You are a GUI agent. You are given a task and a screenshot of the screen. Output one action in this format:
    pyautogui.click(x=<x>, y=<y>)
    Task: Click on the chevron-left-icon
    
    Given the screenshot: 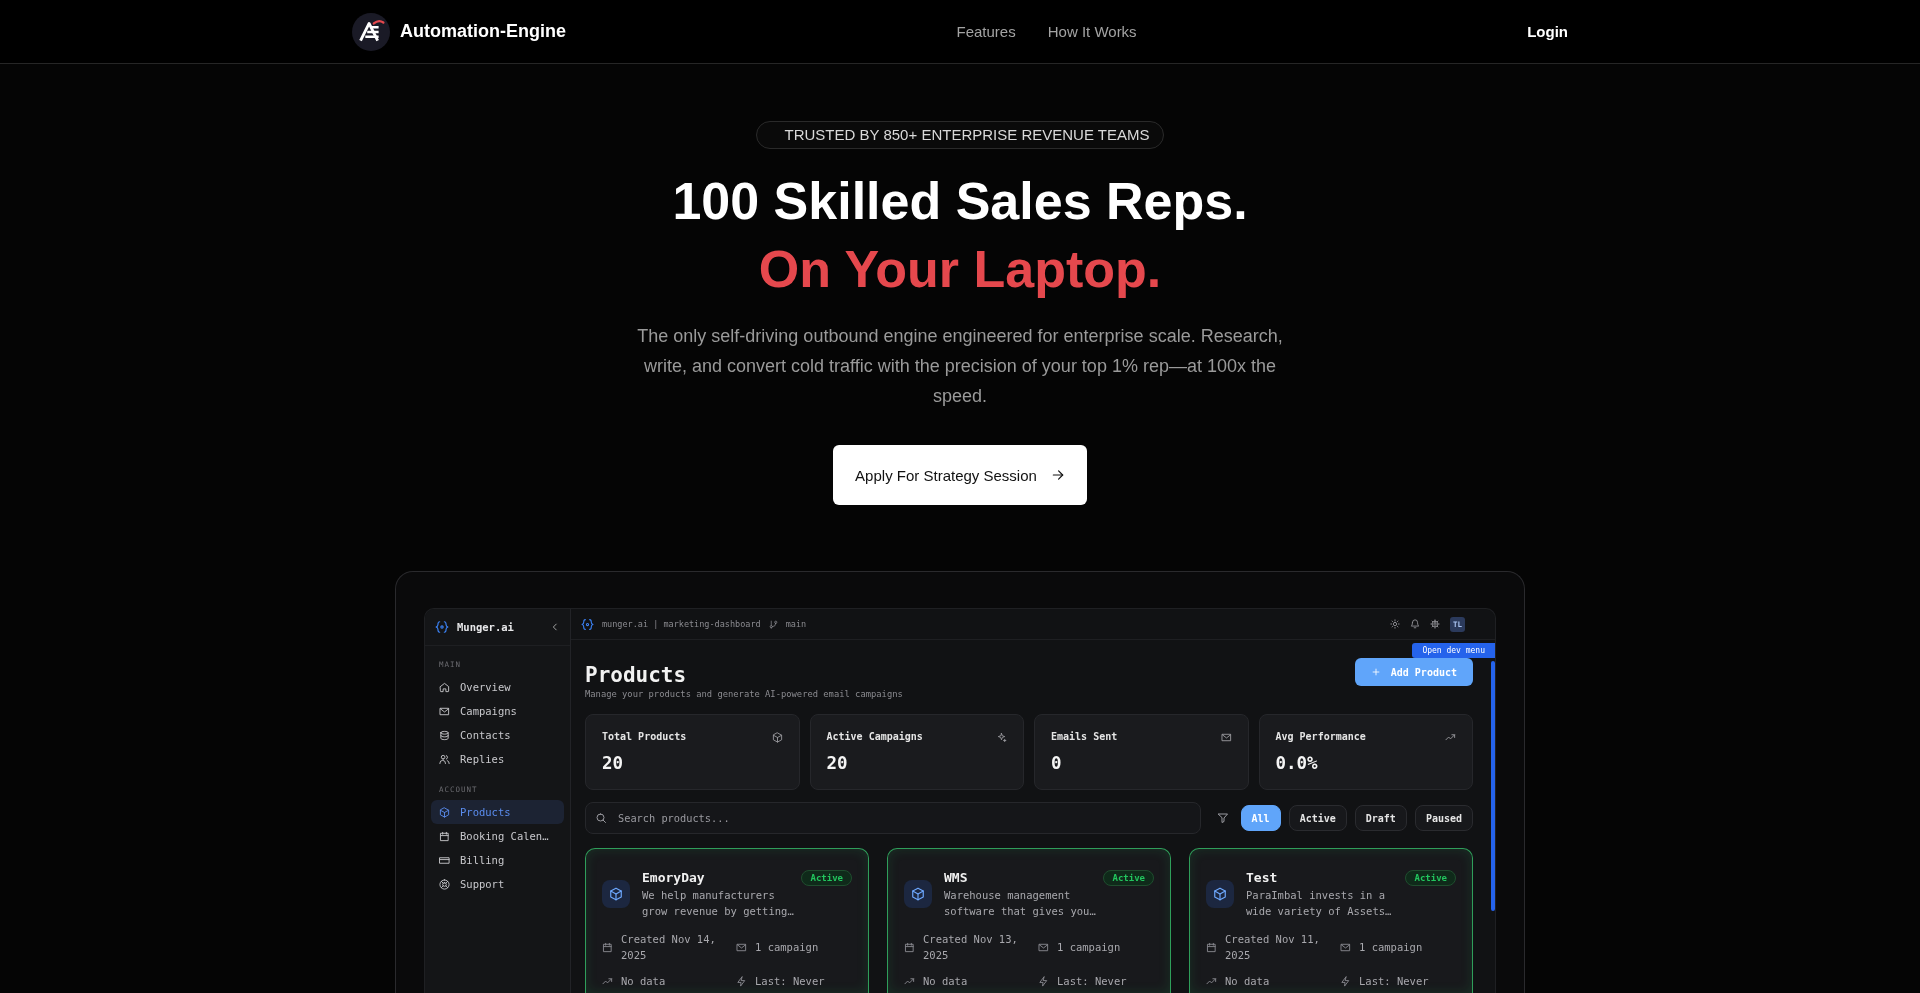 What is the action you would take?
    pyautogui.click(x=555, y=627)
    